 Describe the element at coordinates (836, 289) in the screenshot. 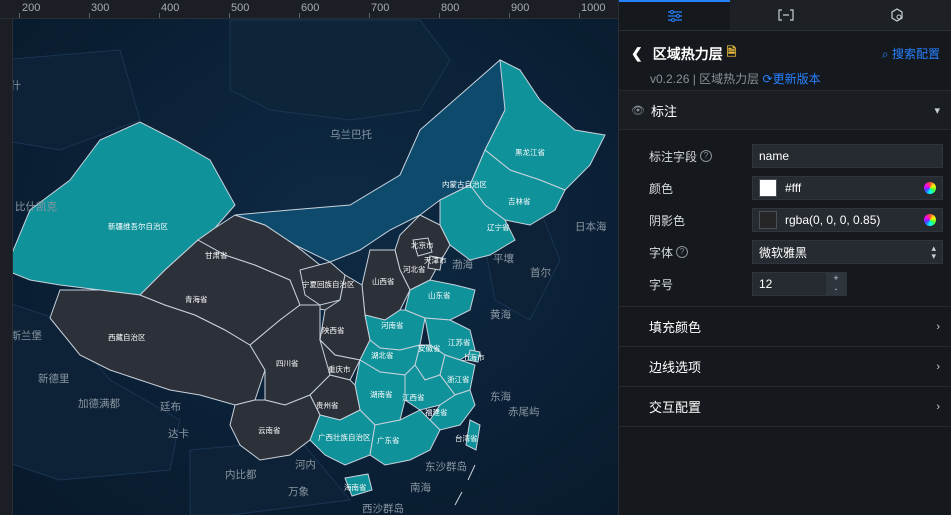

I see `decrement-button: -` at that location.